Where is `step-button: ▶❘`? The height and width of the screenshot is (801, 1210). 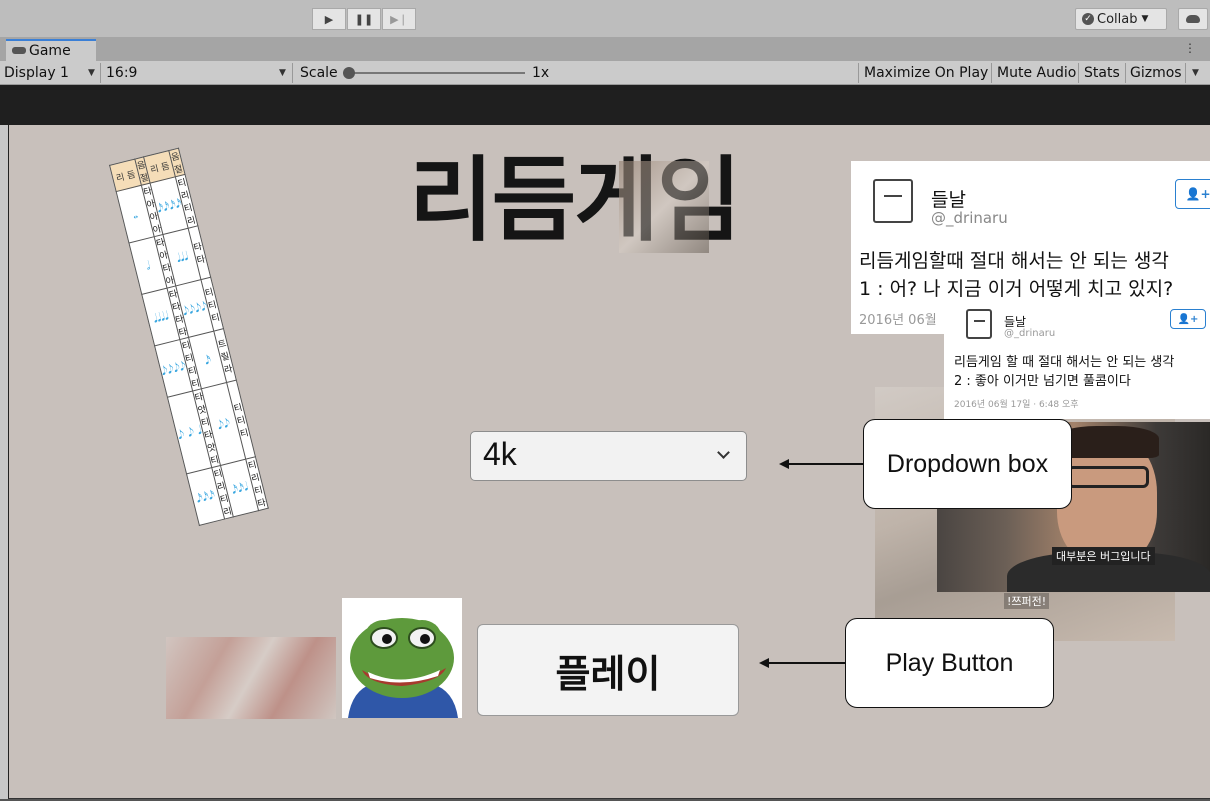 step-button: ▶❘ is located at coordinates (399, 19).